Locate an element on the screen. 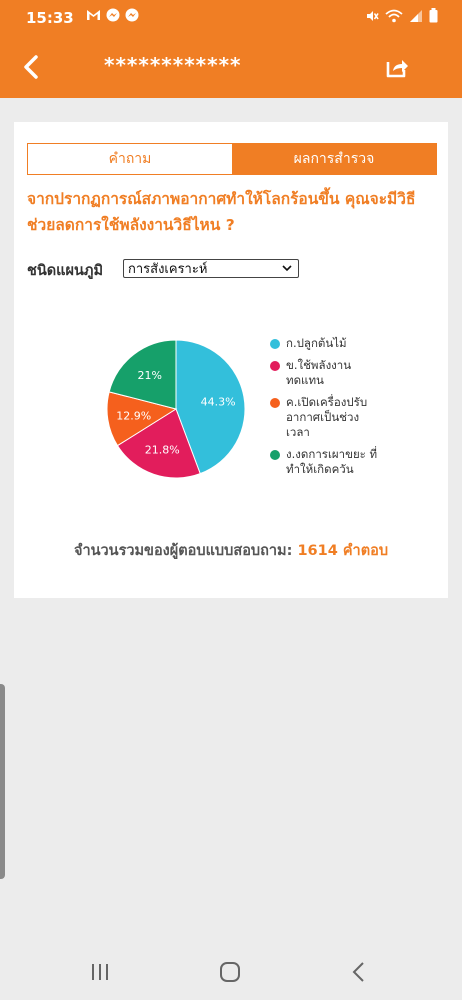 The image size is (462, 1000). legend-item: ก.ปลูกต้นไม้ is located at coordinates (325, 343).